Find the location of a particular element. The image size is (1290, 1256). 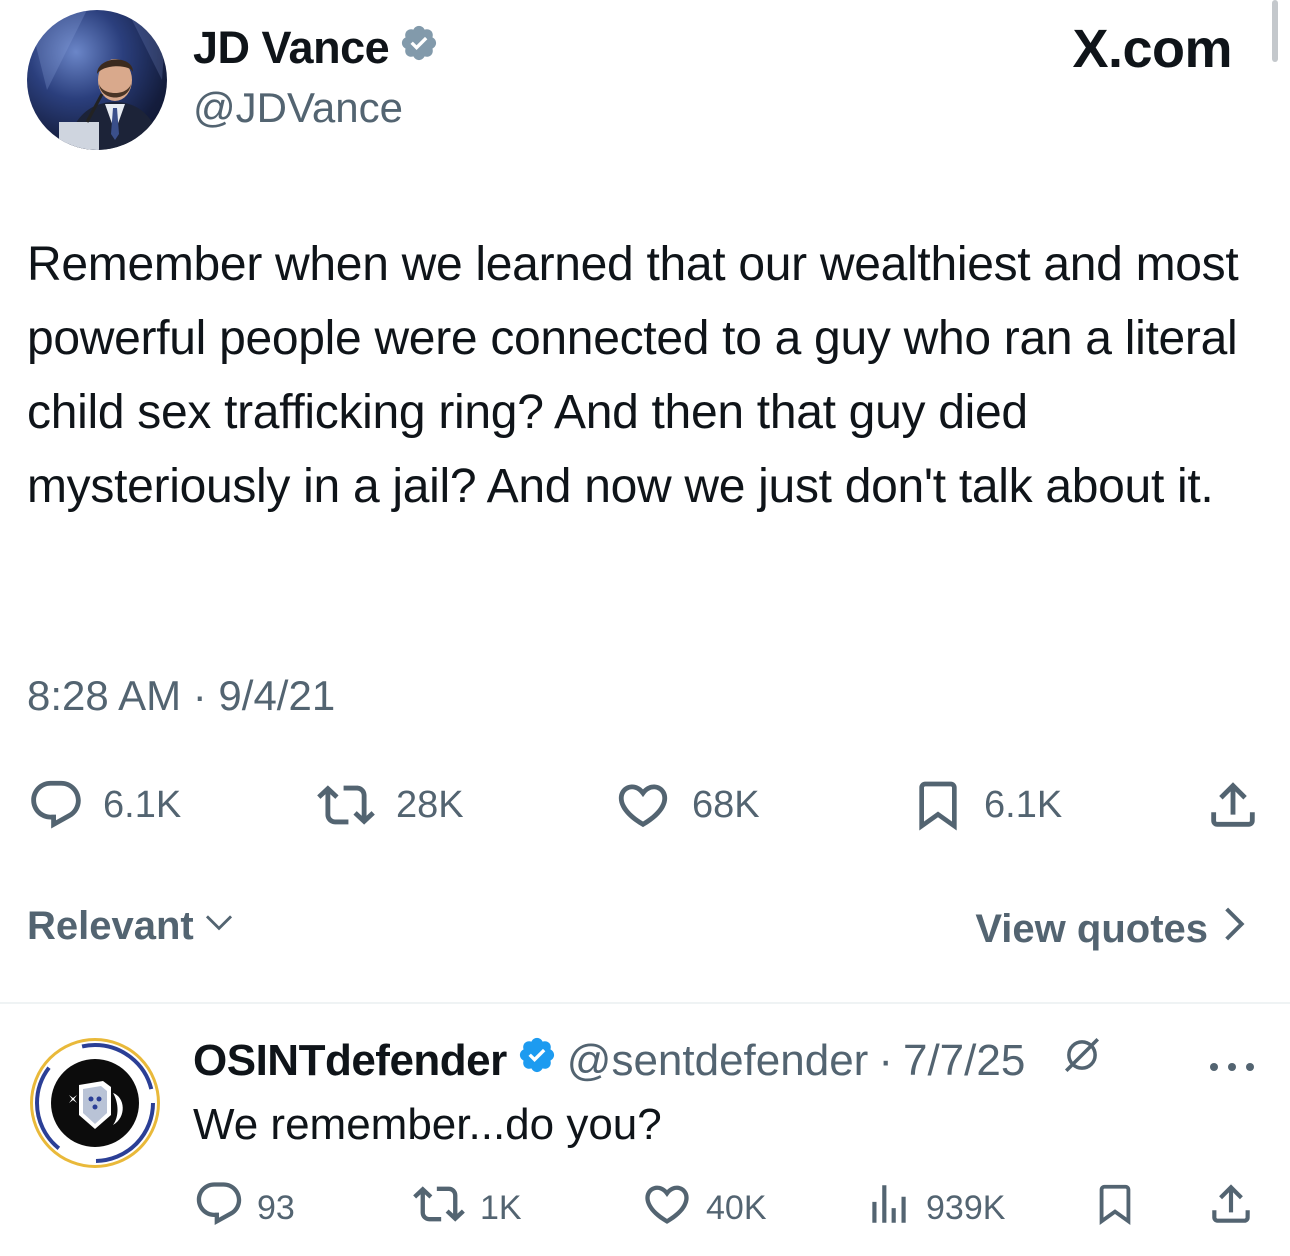

author-name-row: JD Vance is located at coordinates (316, 48).